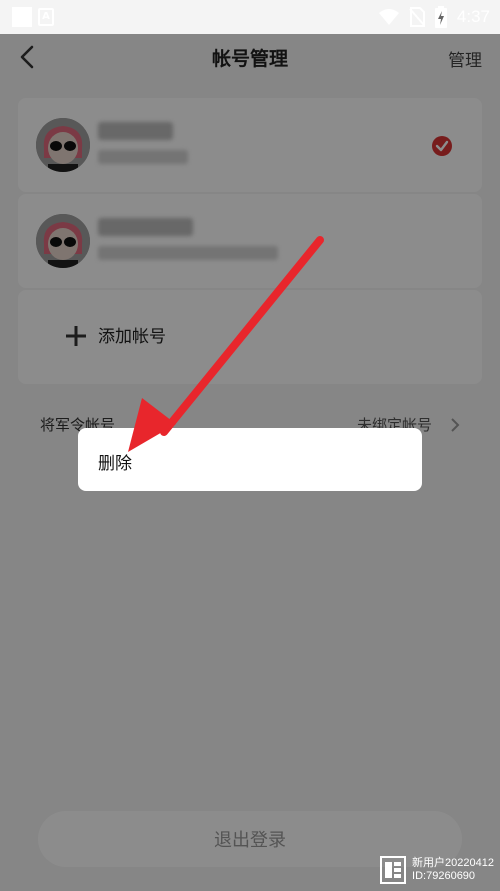  I want to click on wifi-icon, so click(388, 17).